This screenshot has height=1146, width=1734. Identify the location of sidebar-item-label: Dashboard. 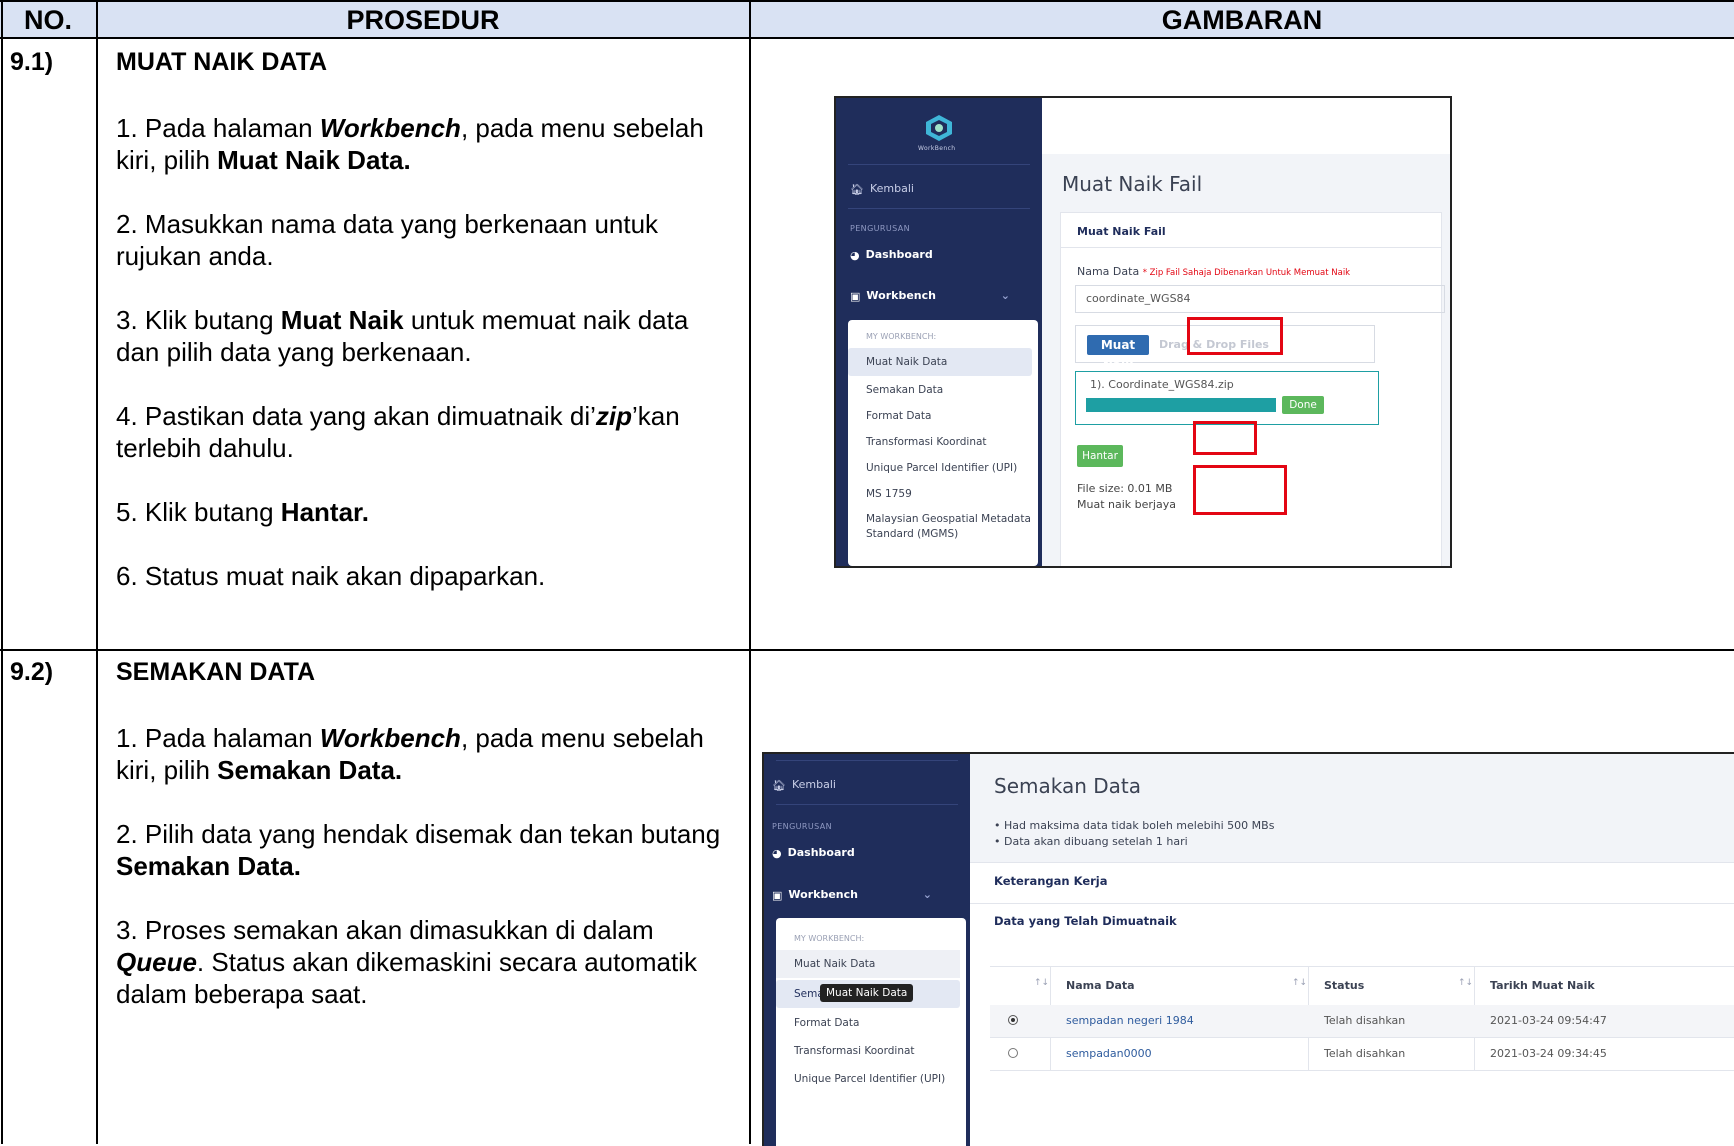
(899, 254).